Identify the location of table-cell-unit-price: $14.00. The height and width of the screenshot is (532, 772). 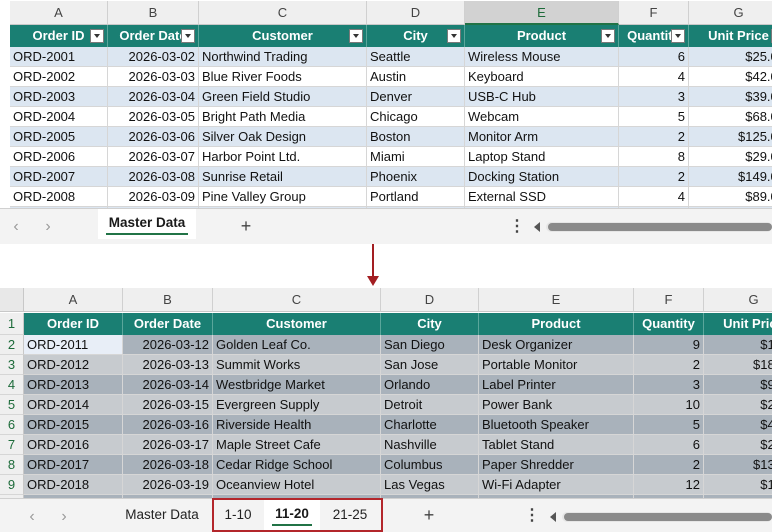
(738, 485).